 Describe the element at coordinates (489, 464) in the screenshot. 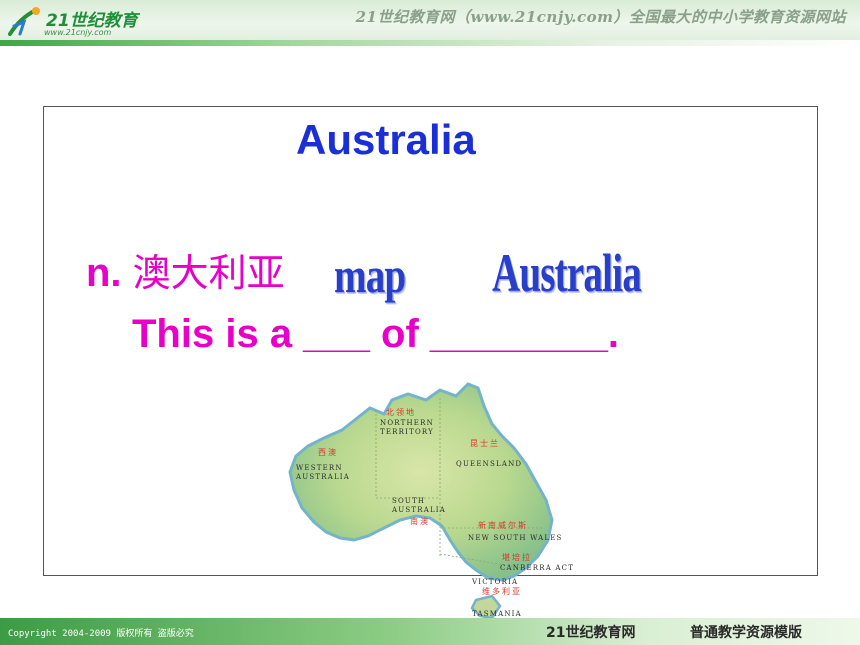

I see `label-qld-en: QUEENSLAND` at that location.